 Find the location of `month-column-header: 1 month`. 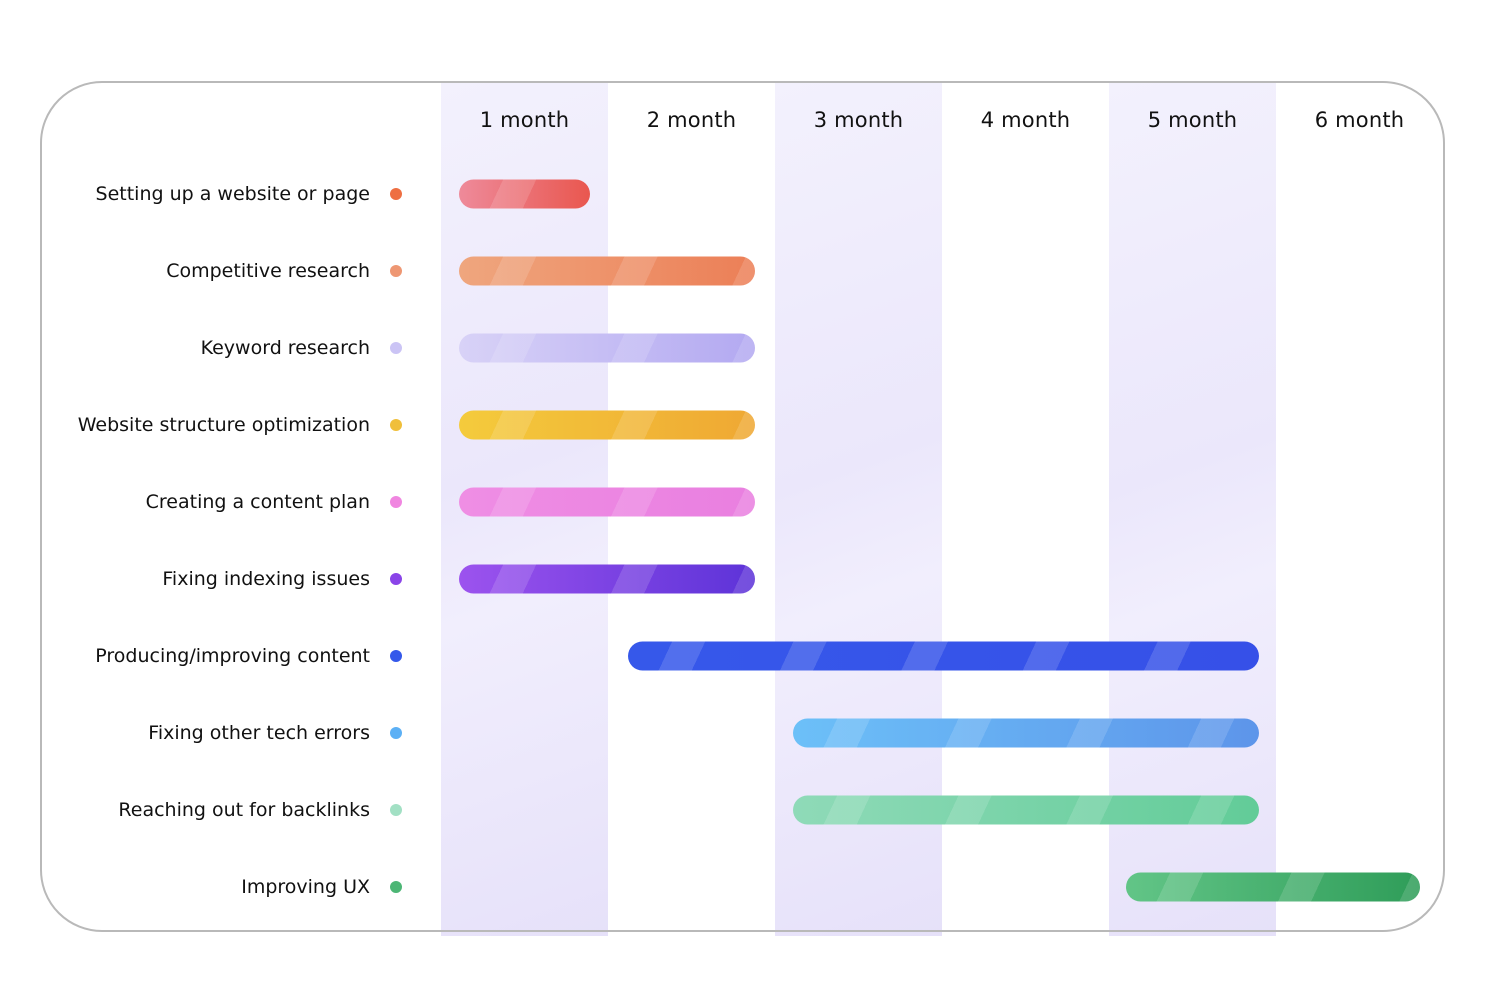

month-column-header: 1 month is located at coordinates (524, 120).